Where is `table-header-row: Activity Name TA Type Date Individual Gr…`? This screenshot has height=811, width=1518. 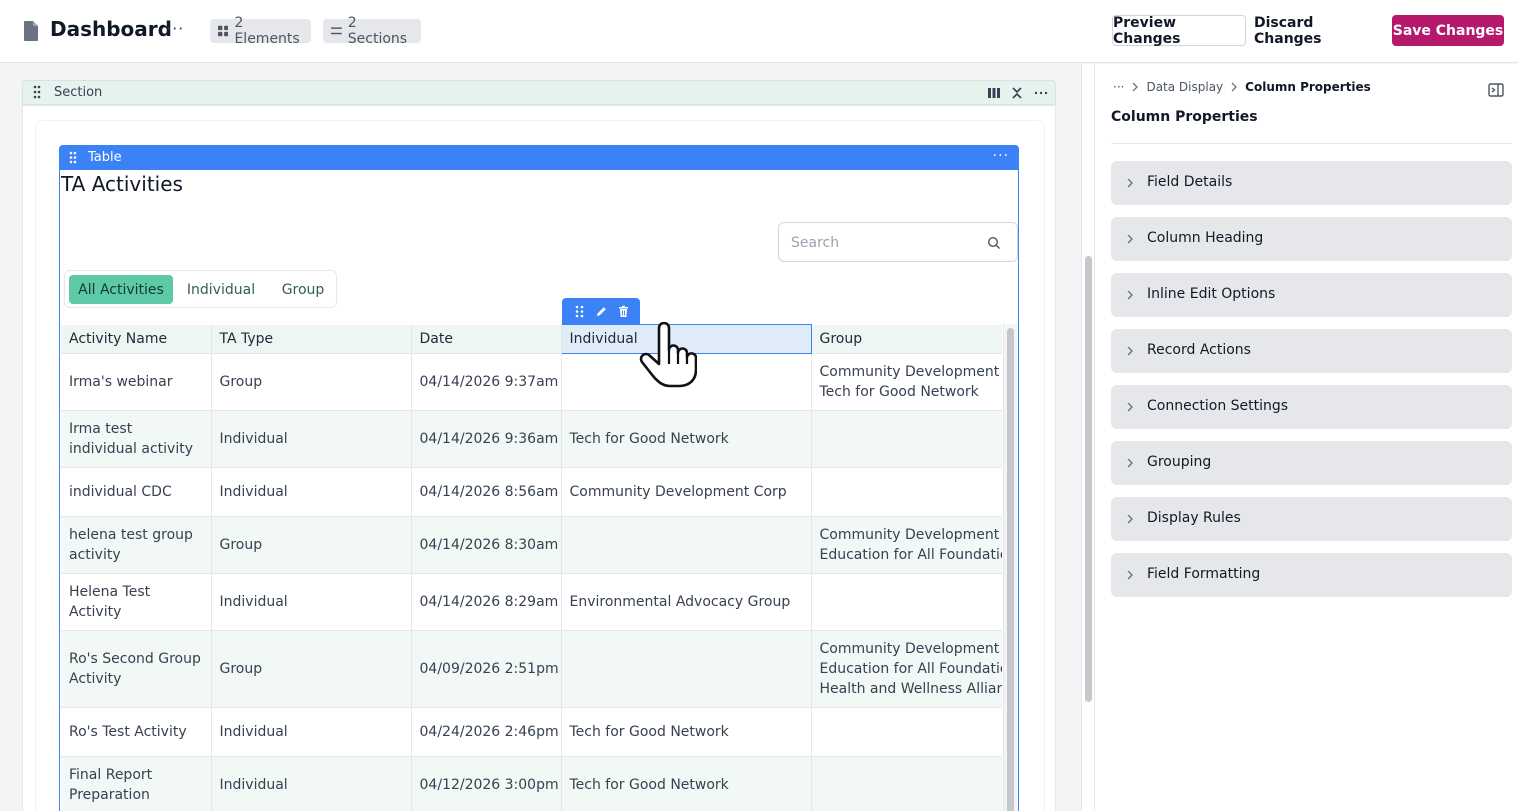
table-header-row: Activity Name TA Type Date Individual Gr… is located at coordinates (531, 339).